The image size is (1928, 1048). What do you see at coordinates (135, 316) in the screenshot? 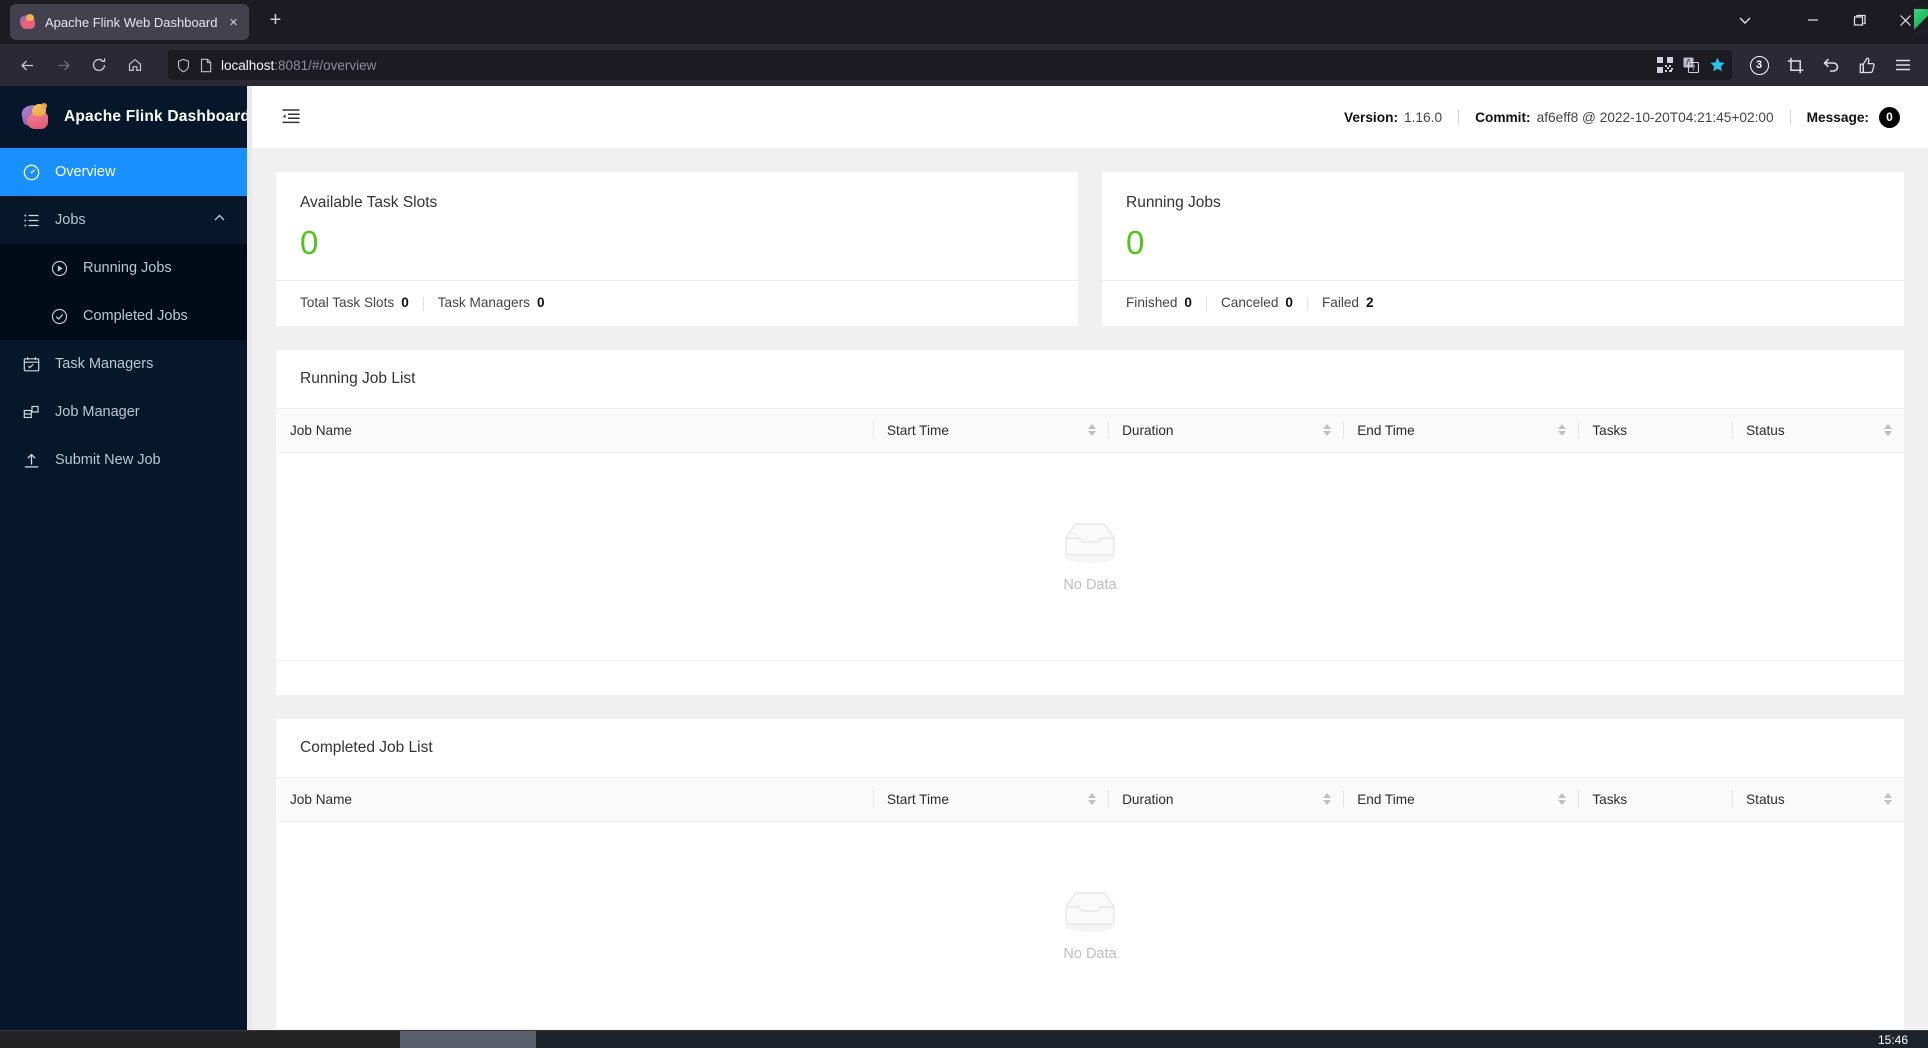
I see `sidebar-item-label: Completed Jobs` at bounding box center [135, 316].